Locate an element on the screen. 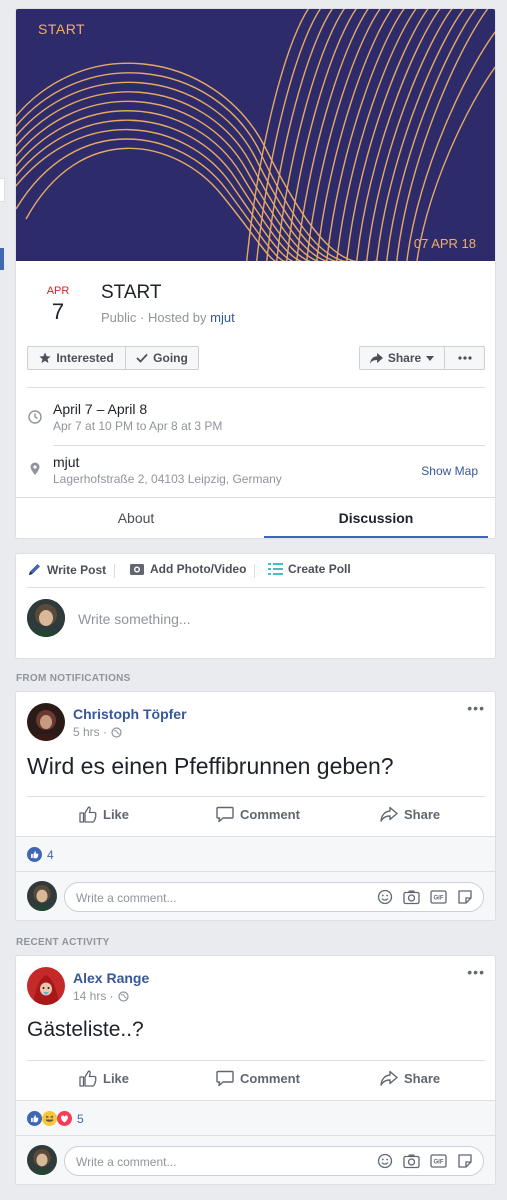 The width and height of the screenshot is (507, 1200). section-label-notifications: FROM NOTIFICATIONS is located at coordinates (73, 678).